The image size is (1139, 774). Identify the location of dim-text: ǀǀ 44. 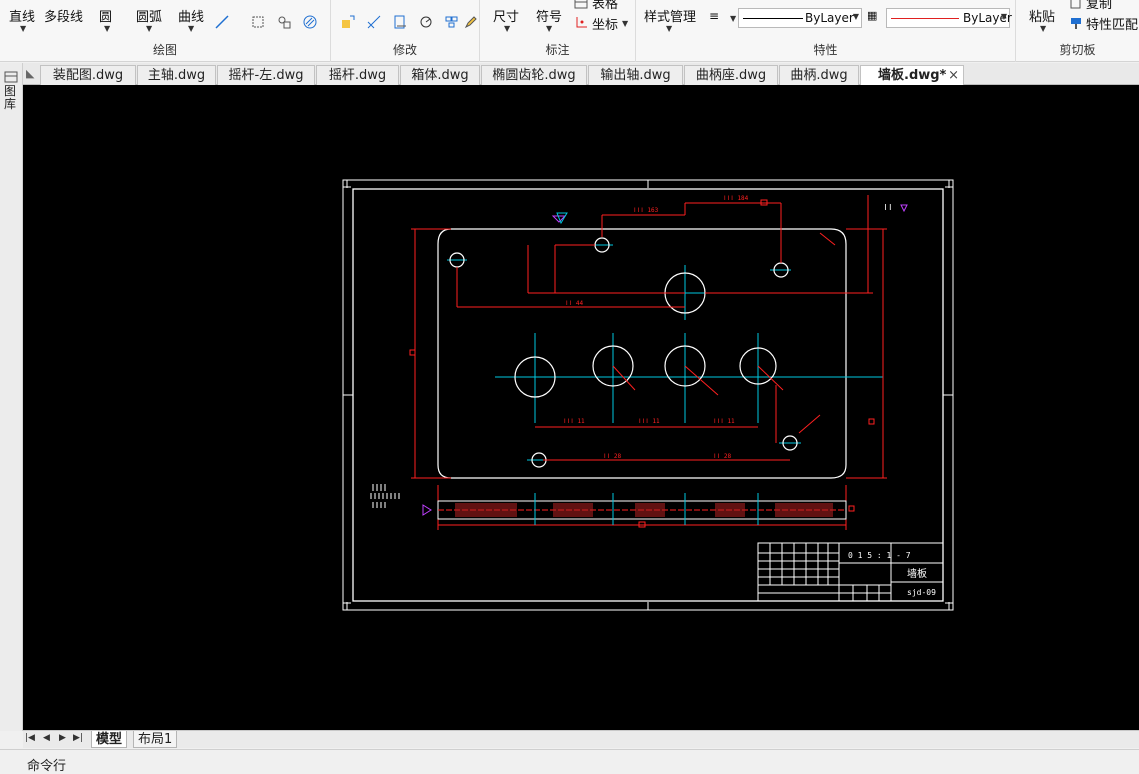
(574, 303).